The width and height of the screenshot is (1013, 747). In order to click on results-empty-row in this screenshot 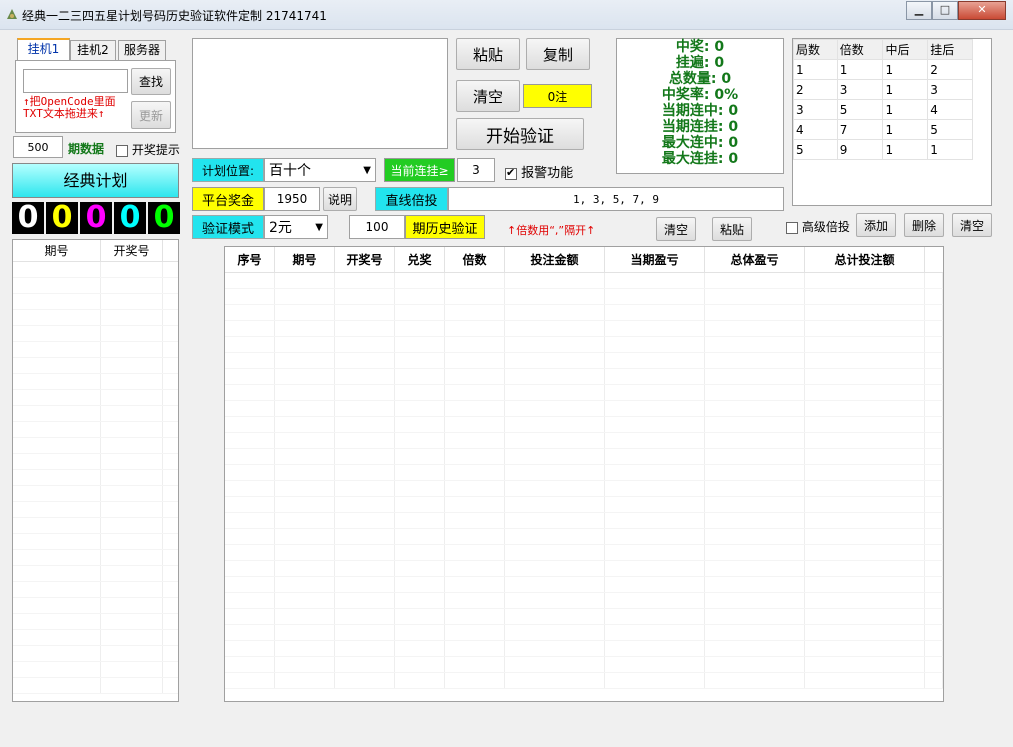, I will do `click(584, 377)`.